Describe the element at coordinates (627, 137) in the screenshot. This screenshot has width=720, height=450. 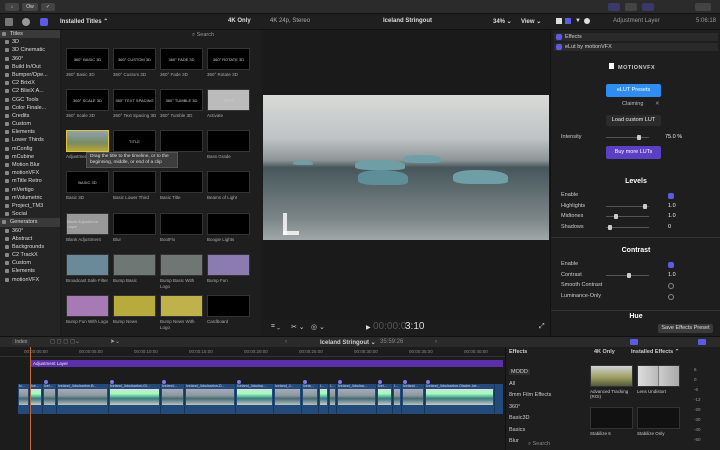
I see `intensity-slider` at that location.